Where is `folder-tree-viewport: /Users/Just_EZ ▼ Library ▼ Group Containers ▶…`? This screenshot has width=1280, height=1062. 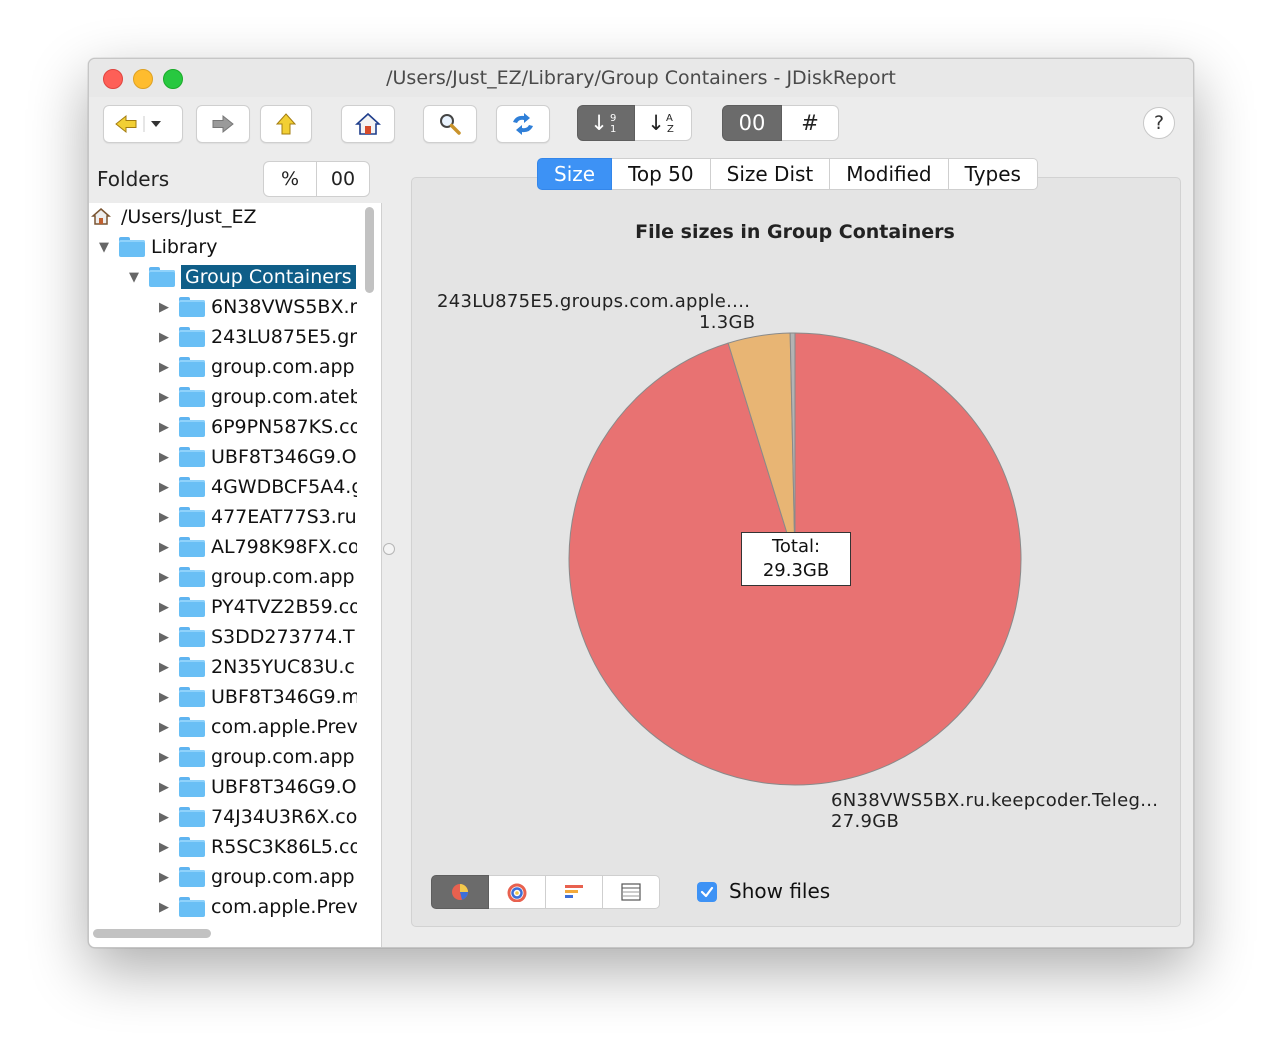
folder-tree-viewport: /Users/Just_EZ ▼ Library ▼ Group Containers ▶… is located at coordinates (223, 563).